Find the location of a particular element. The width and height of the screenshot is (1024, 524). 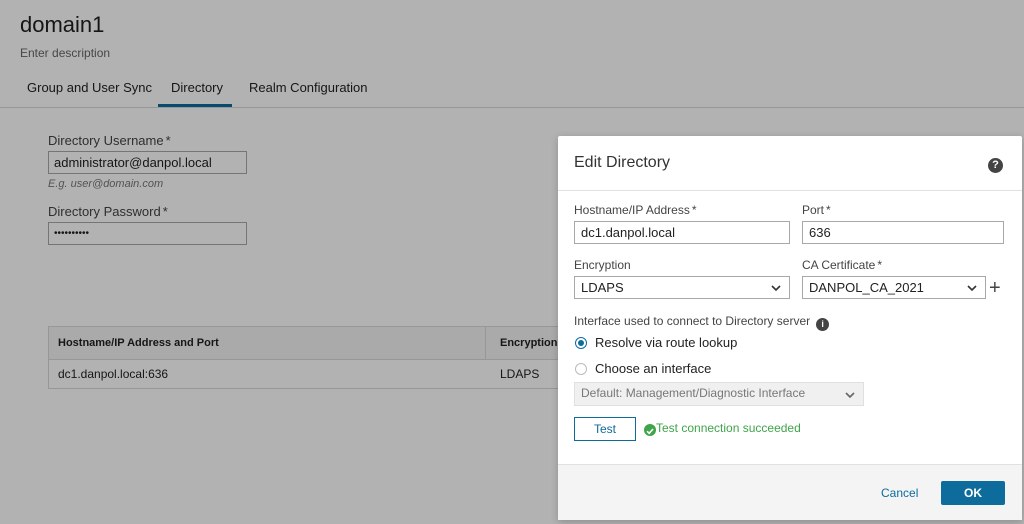

cancel-button: Cancel is located at coordinates (899, 493).